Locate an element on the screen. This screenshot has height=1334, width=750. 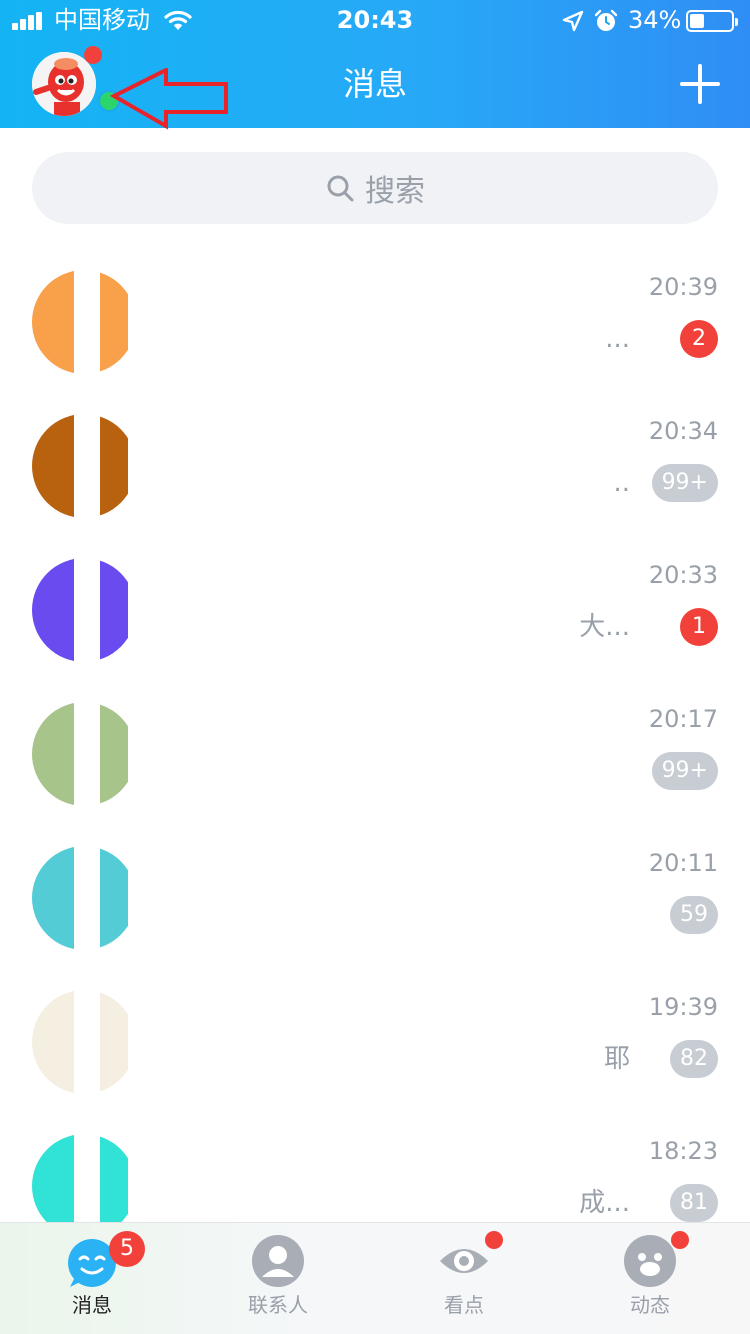
conversation-snippet: .. is located at coordinates (621, 483).